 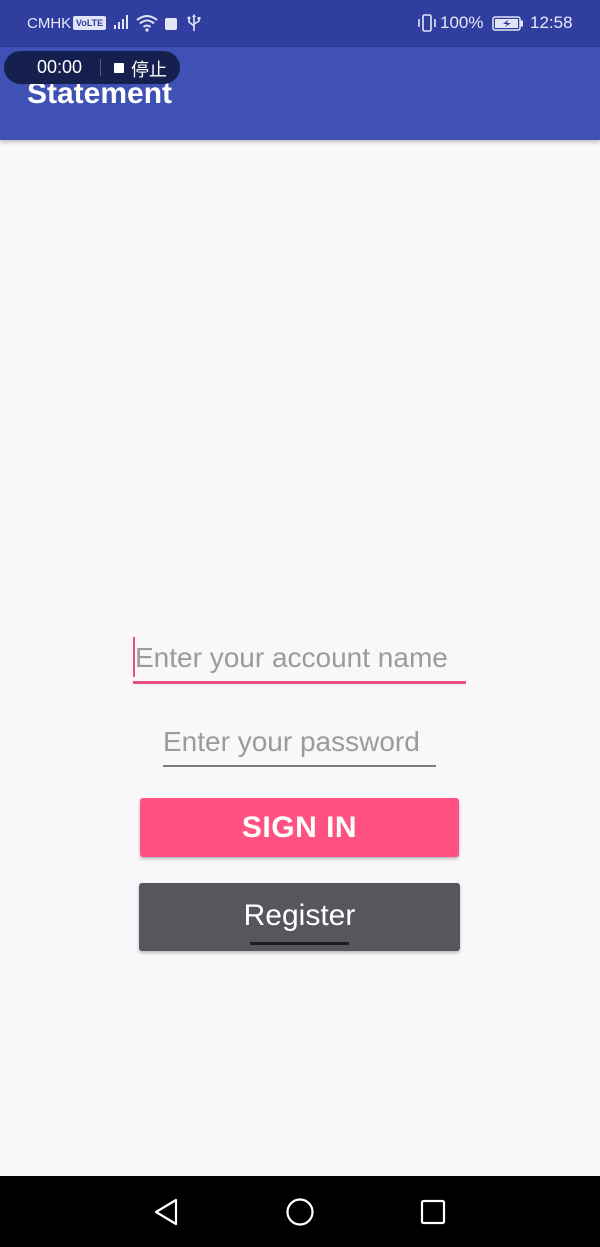 I want to click on register-button-label: Register, so click(x=299, y=915).